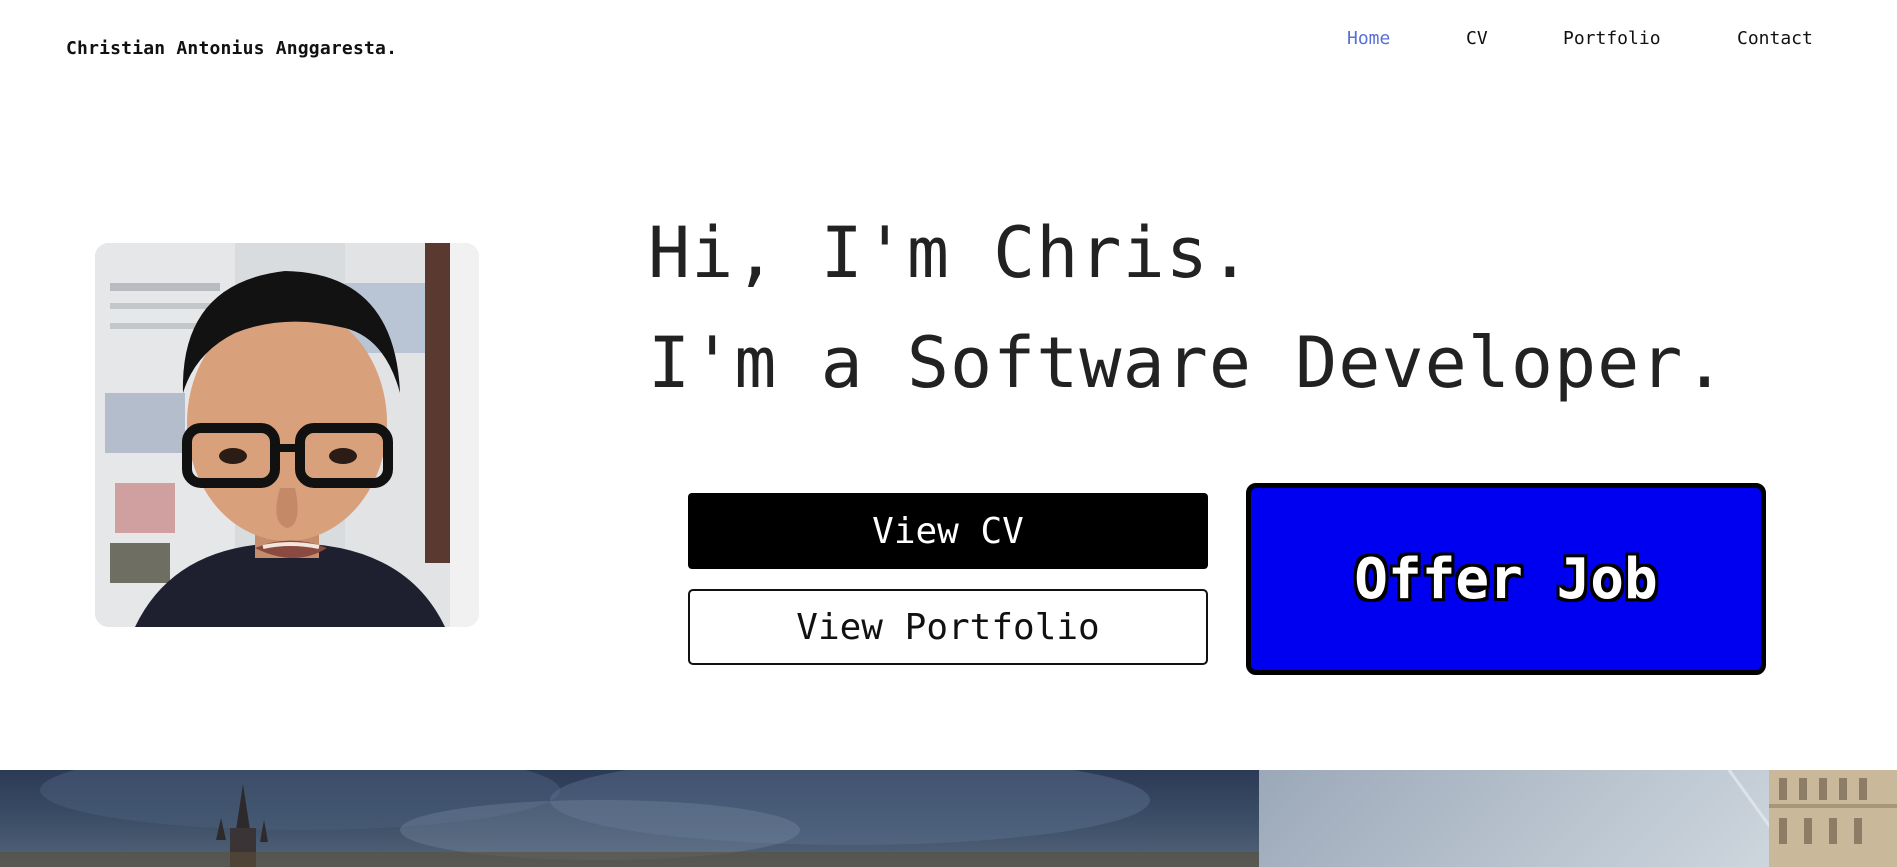 The height and width of the screenshot is (867, 1897). Describe the element at coordinates (948, 531) in the screenshot. I see `view-cv-button: View CV` at that location.